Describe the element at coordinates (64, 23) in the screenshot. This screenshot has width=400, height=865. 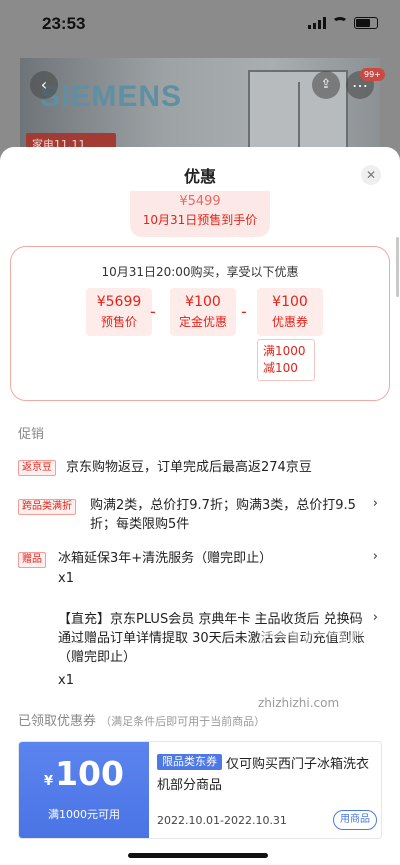
I see `status-time: 23:53` at that location.